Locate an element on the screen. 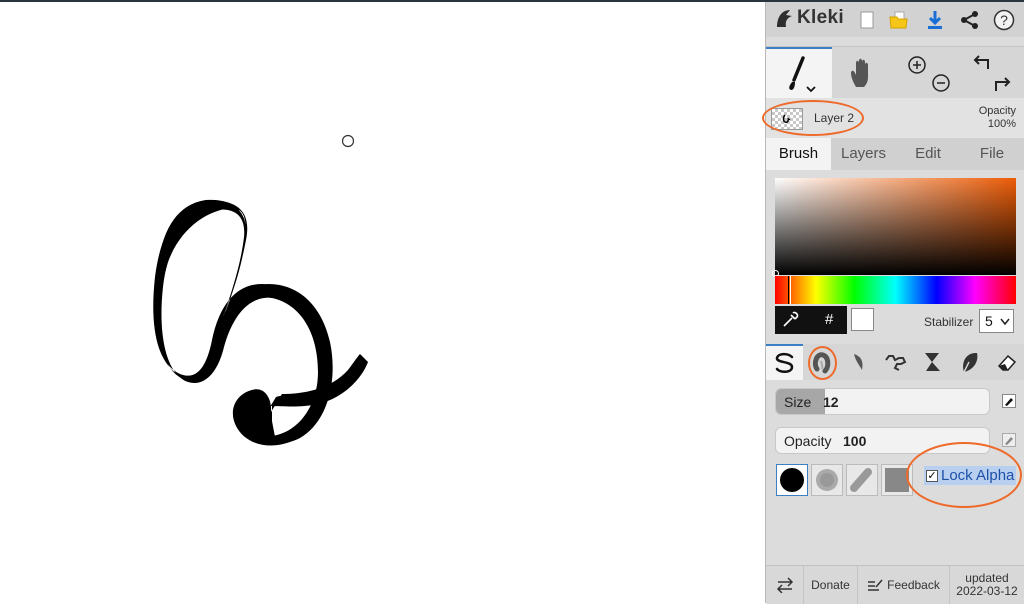 This screenshot has width=1024, height=604. stabilizer-label: Stabilizer is located at coordinates (949, 322).